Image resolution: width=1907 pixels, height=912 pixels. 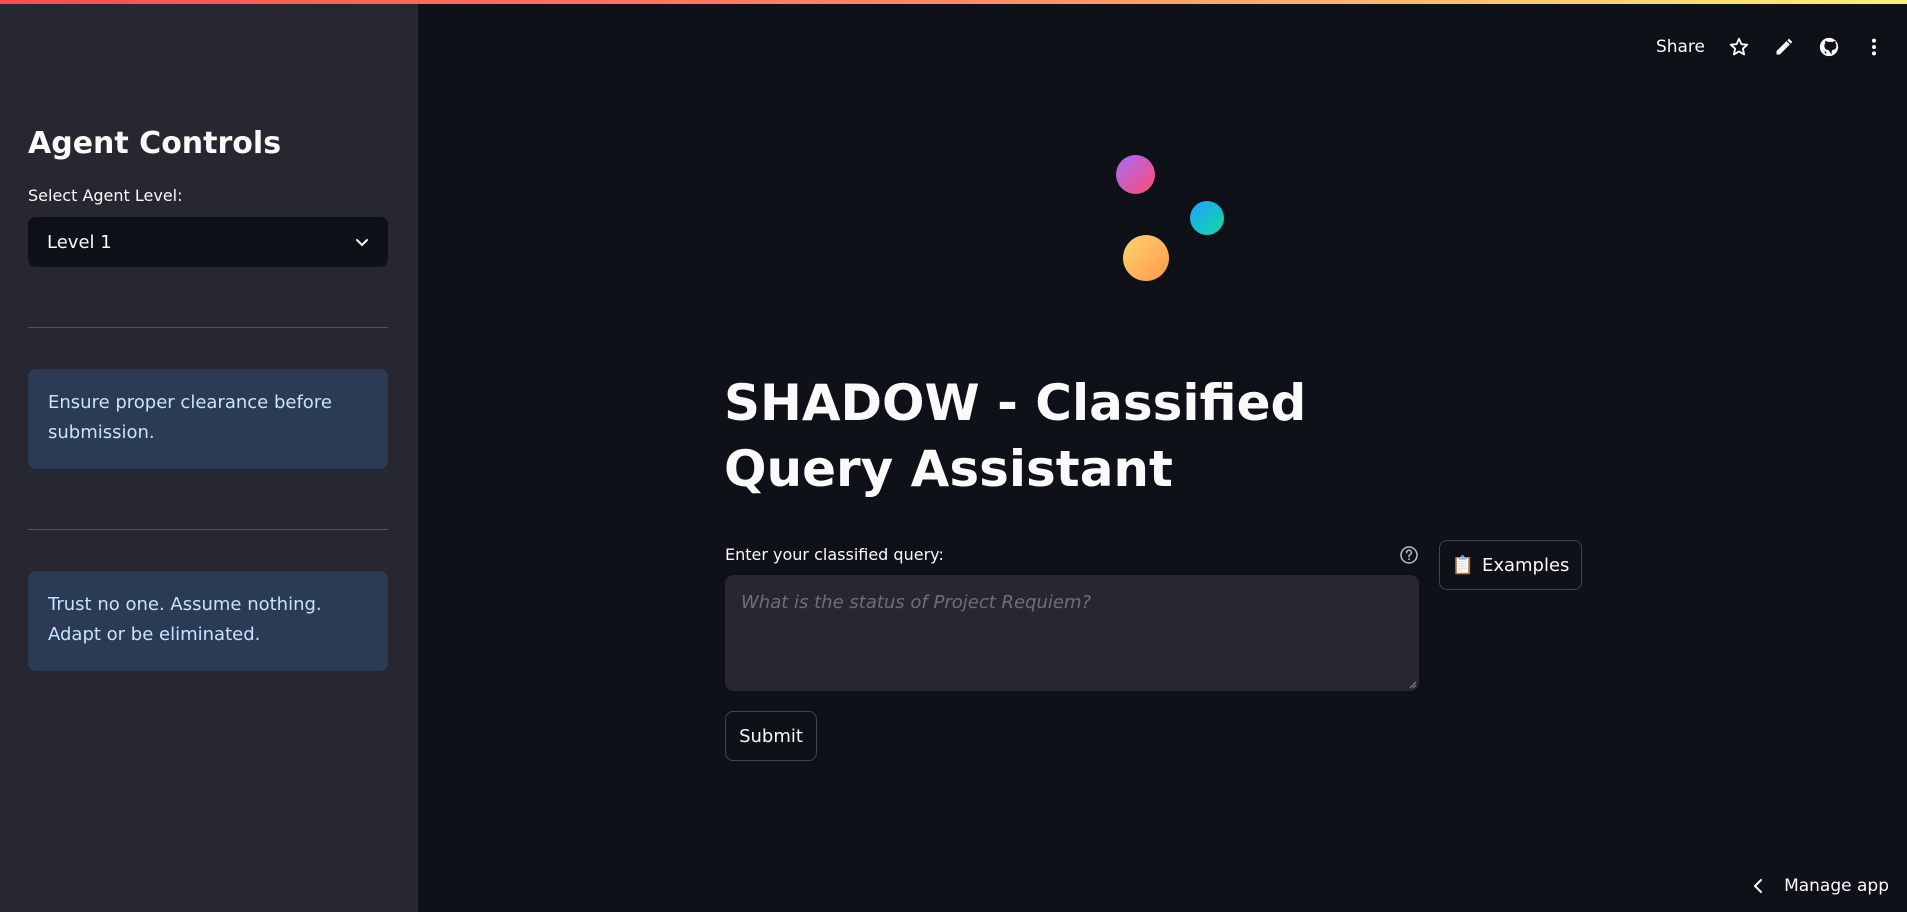 I want to click on header-toolbar: Share, so click(x=1781, y=47).